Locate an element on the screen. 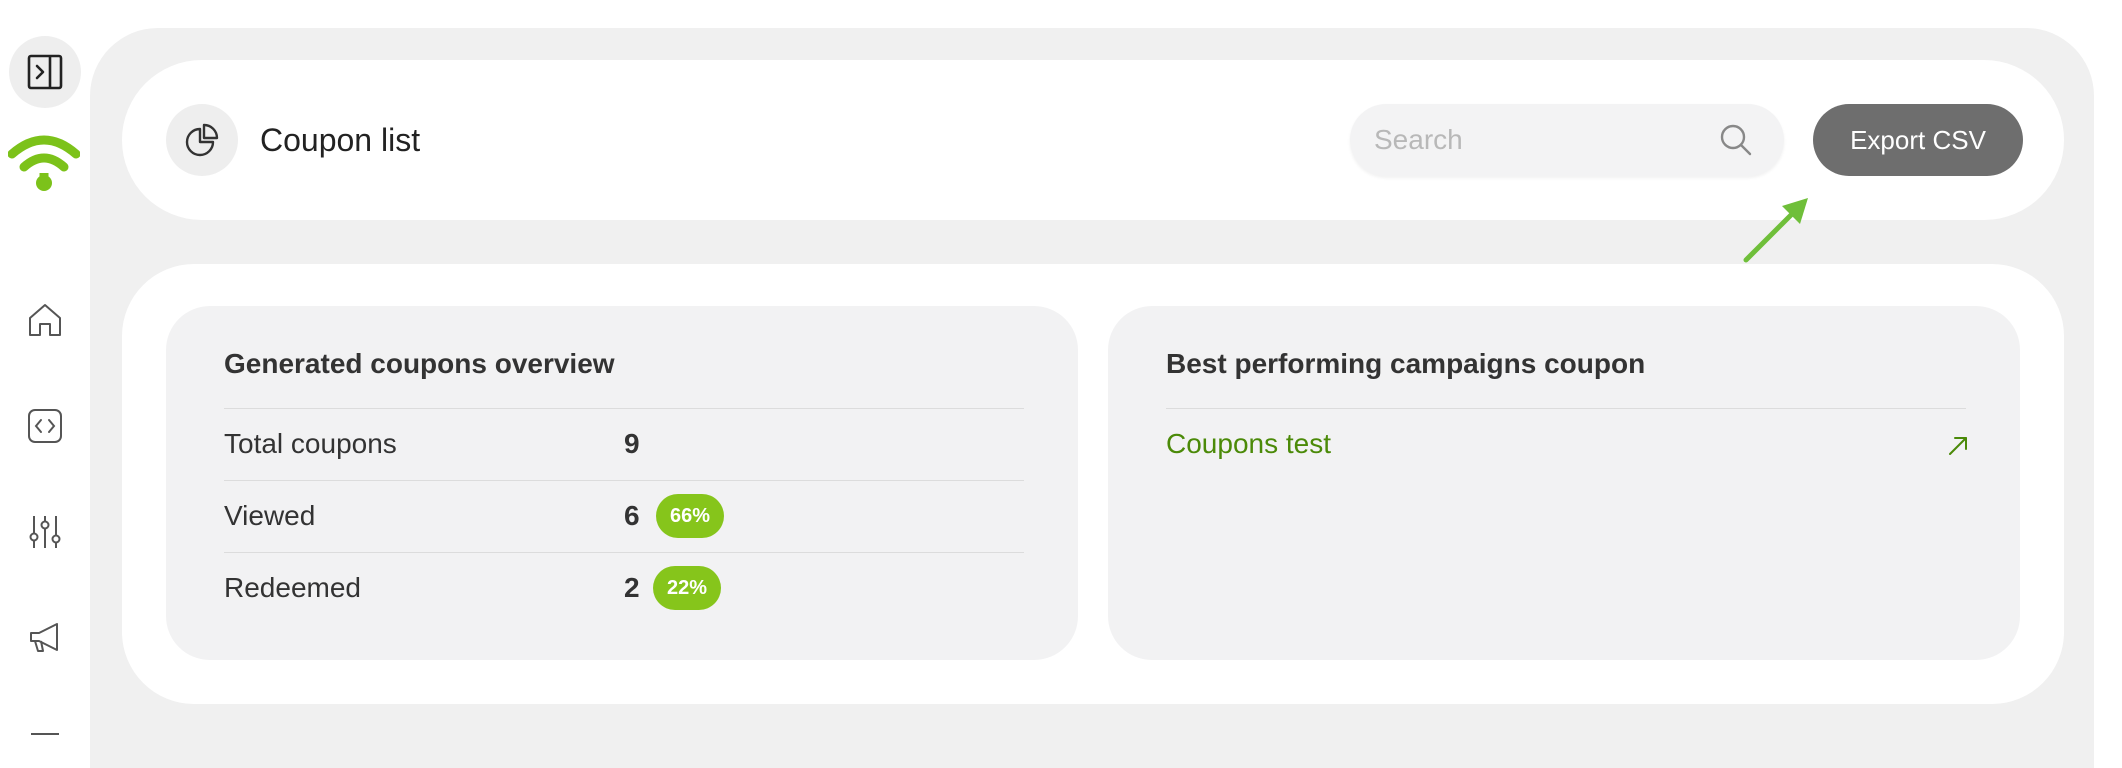 This screenshot has height=768, width=2122. sidebar-item-home is located at coordinates (45, 320).